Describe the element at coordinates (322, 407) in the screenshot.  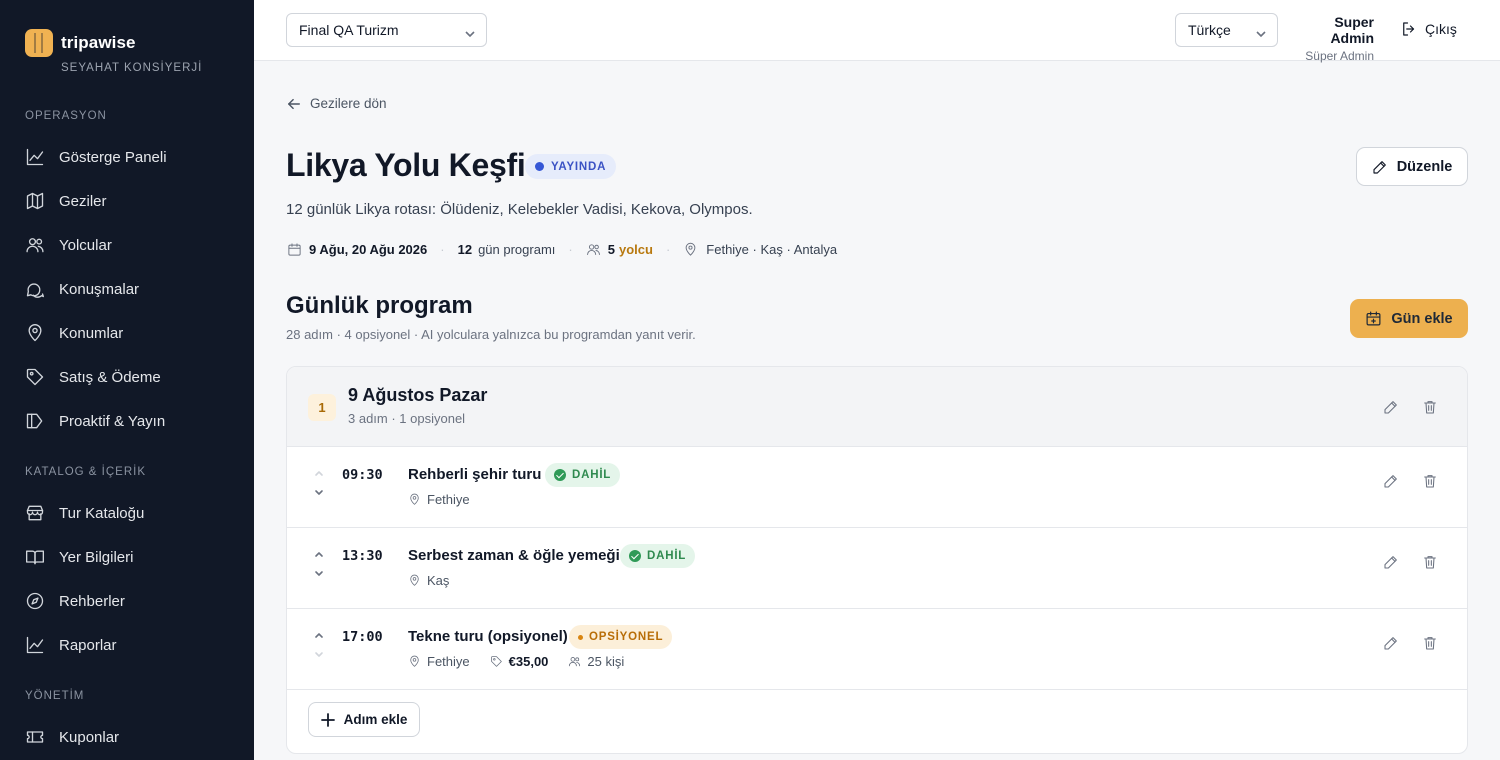
I see `day-number-badge: 1` at that location.